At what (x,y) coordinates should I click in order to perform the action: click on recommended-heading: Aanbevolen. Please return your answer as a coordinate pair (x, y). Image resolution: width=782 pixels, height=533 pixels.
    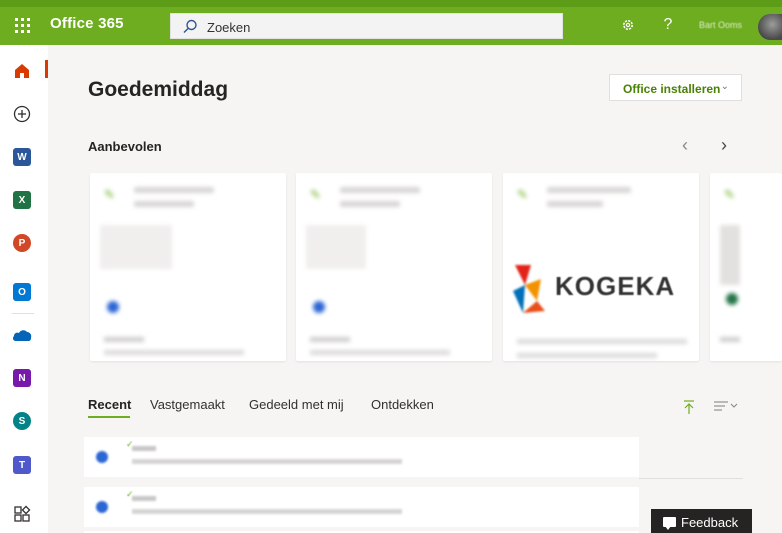
    Looking at the image, I should click on (125, 146).